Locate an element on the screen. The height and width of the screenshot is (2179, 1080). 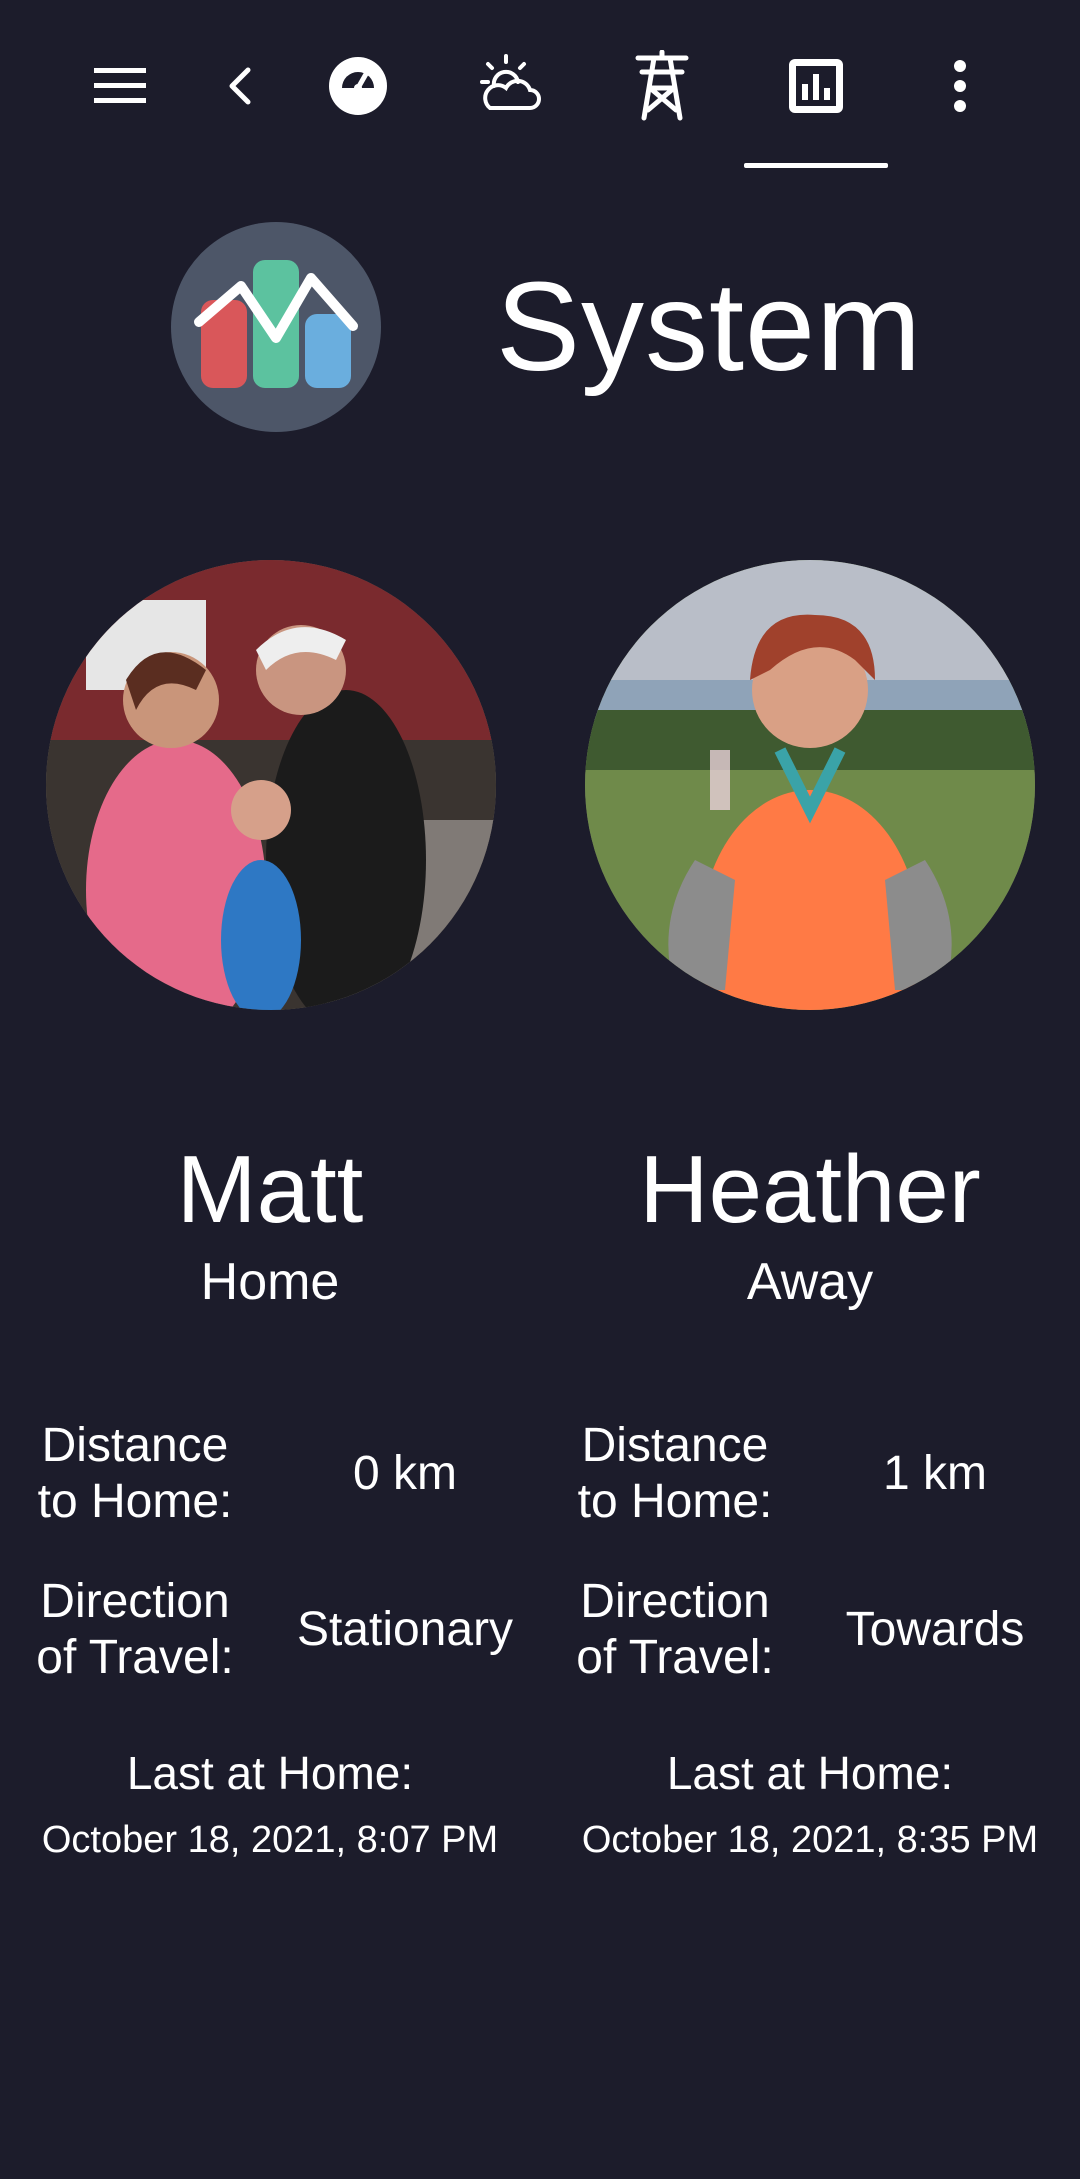
last-home-value: October 18, 2021, 8:35 PM is located at coordinates (810, 1840).